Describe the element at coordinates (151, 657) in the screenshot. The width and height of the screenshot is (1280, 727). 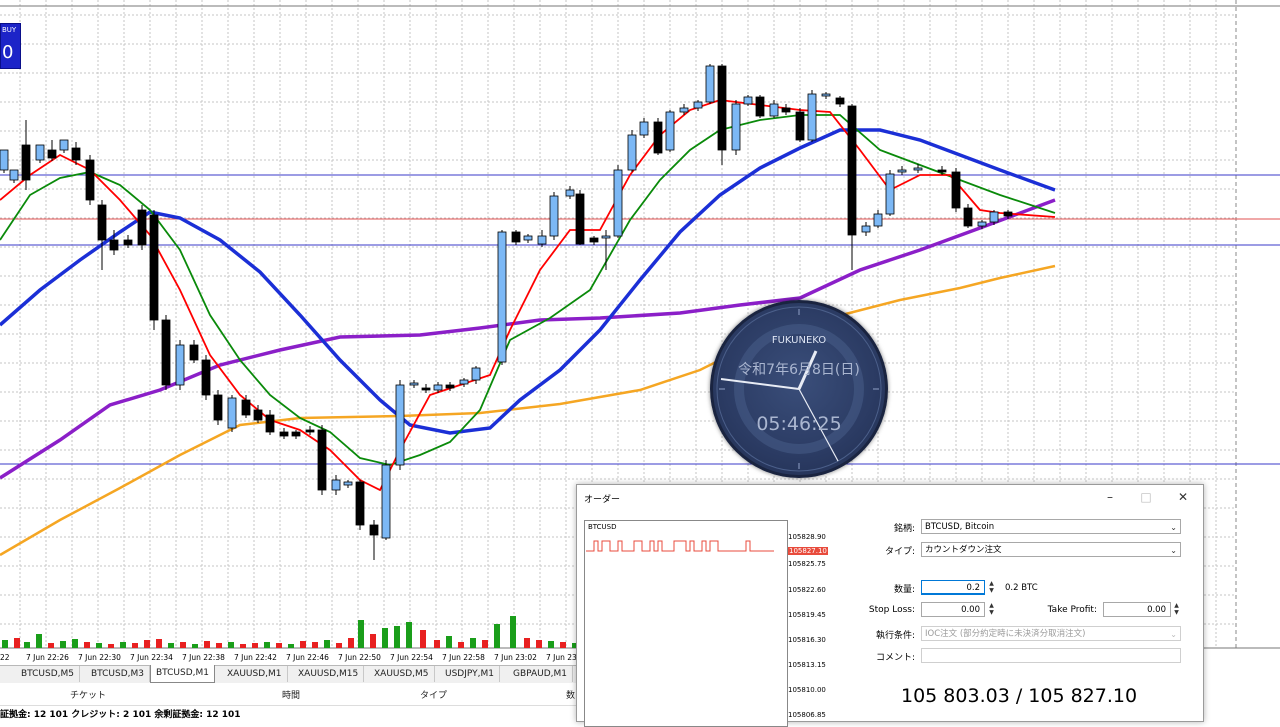
I see `time-axis-label: 7 Jun 22:34` at that location.